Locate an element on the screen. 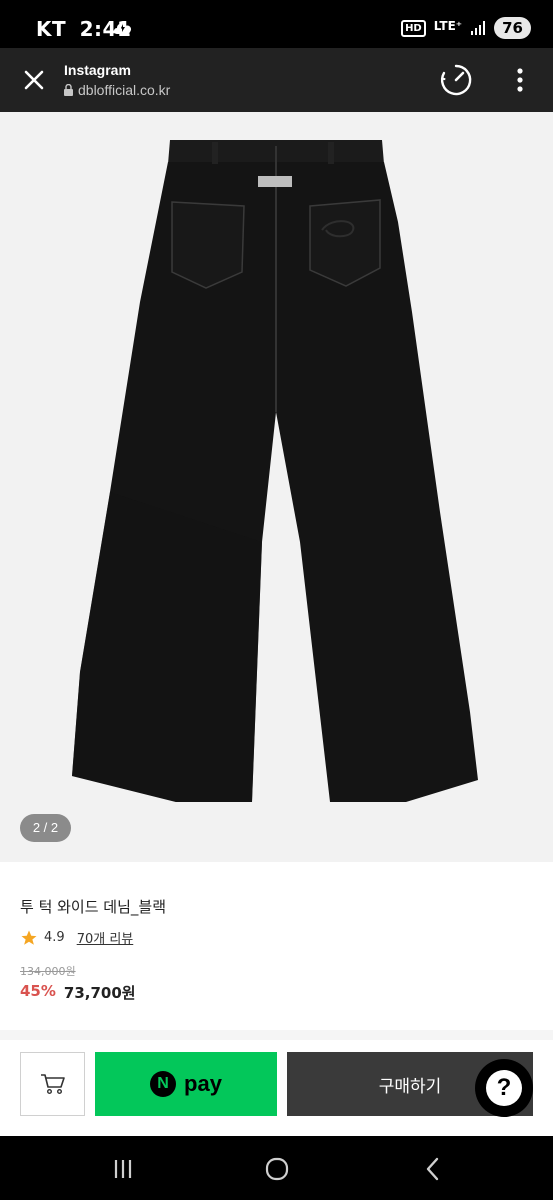  back-icon is located at coordinates (433, 1169).